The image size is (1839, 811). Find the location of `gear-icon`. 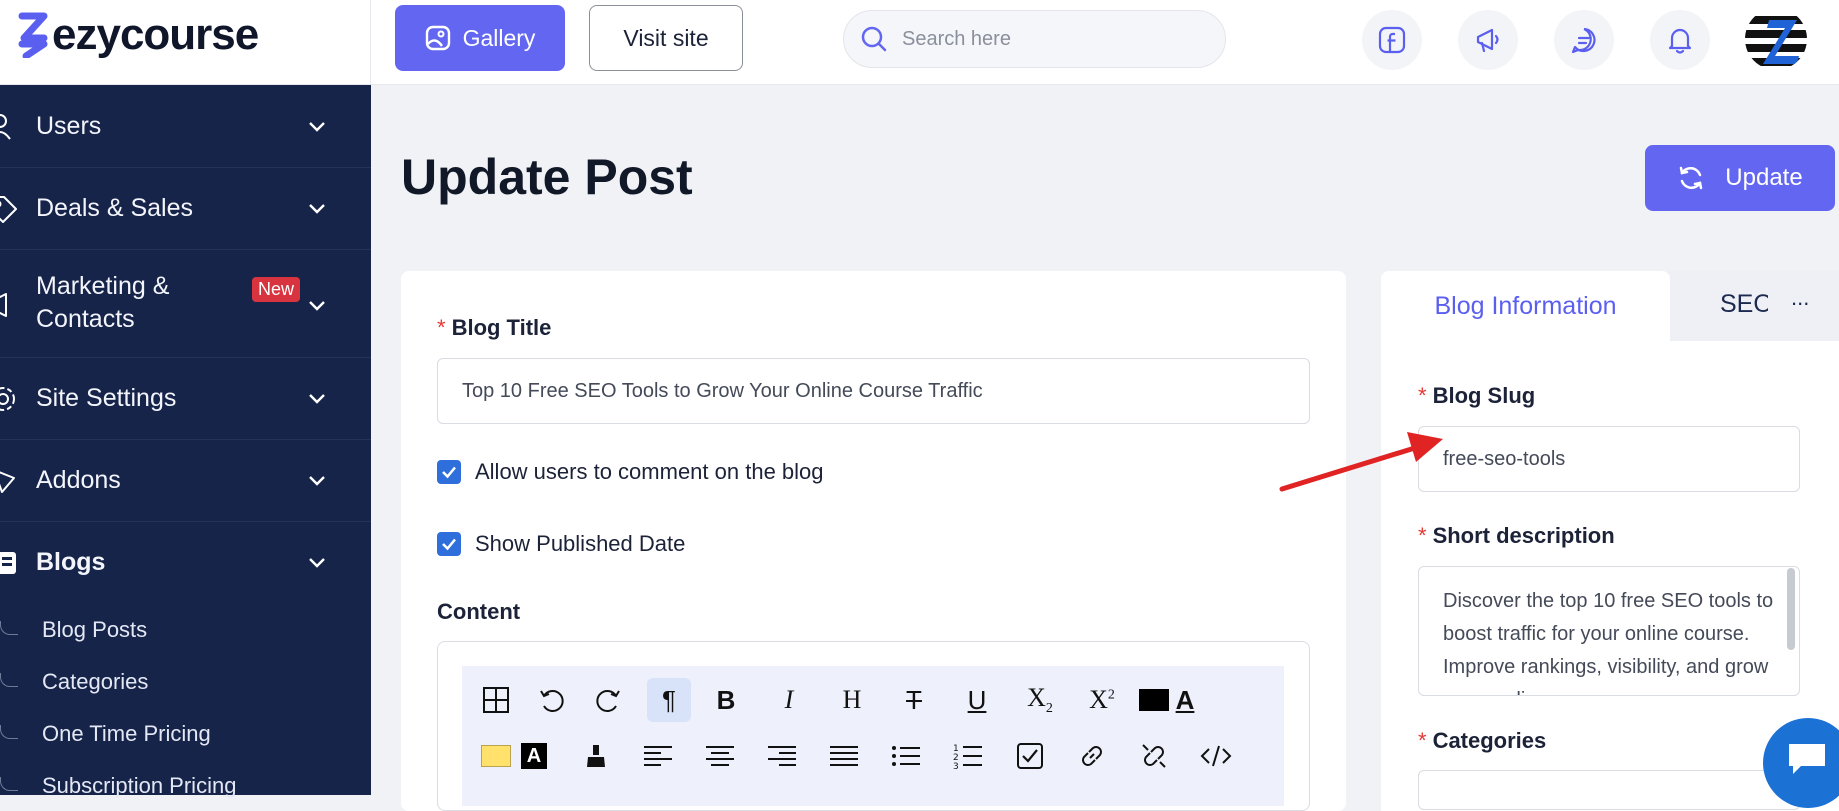

gear-icon is located at coordinates (7, 399).